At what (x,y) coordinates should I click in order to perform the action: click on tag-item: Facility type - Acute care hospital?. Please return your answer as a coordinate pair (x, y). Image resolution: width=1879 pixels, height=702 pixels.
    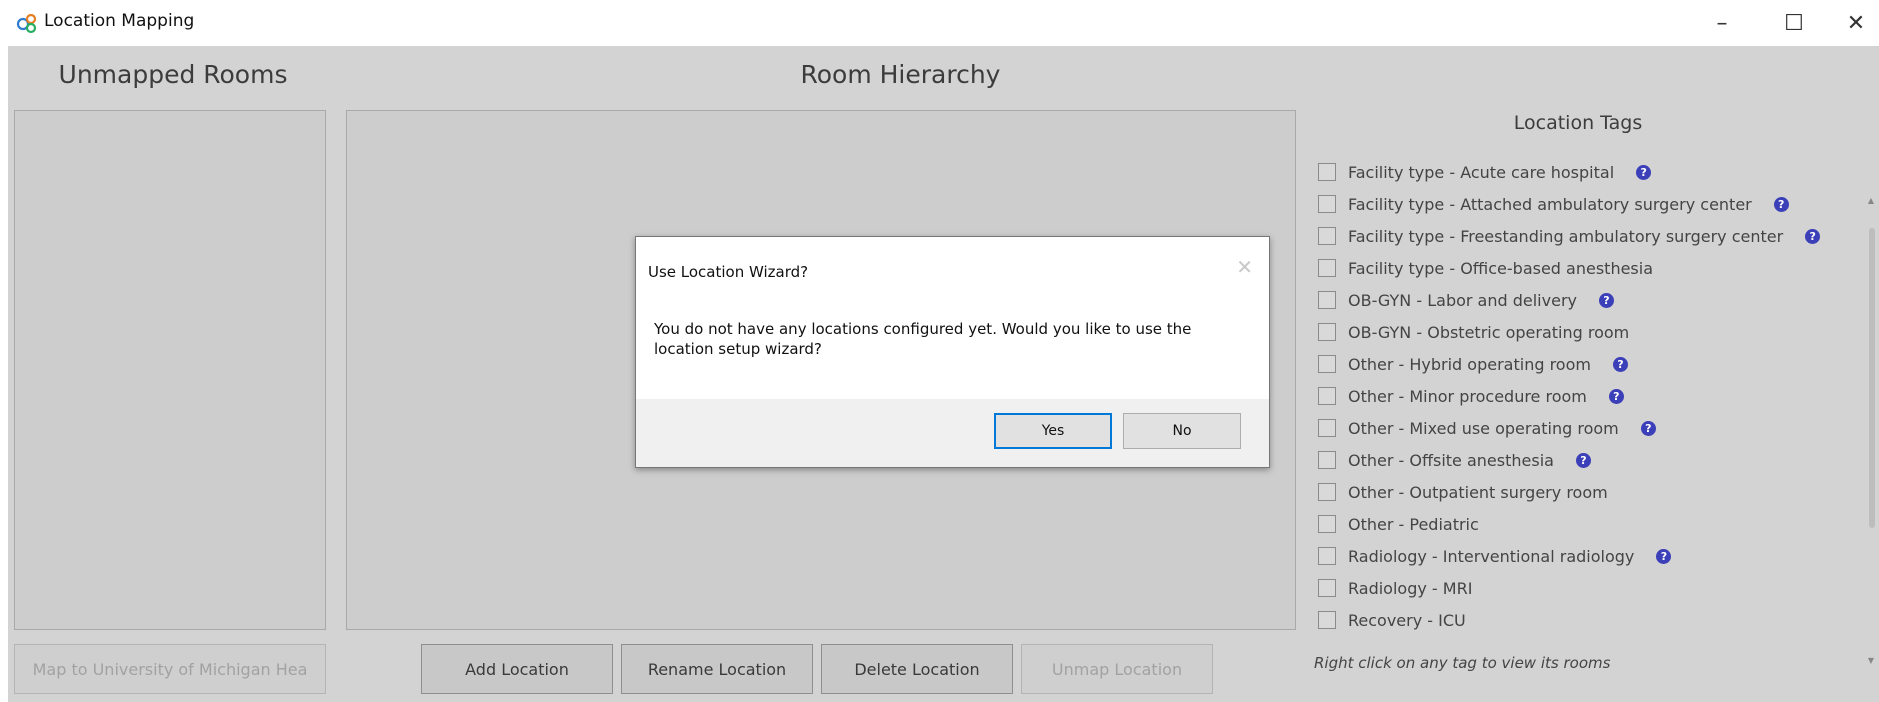
    Looking at the image, I should click on (1588, 172).